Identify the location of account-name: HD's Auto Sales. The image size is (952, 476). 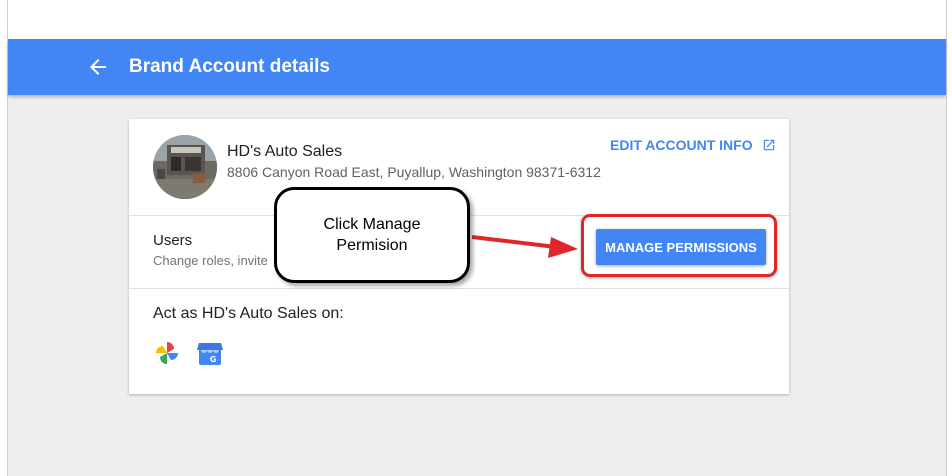
(285, 151).